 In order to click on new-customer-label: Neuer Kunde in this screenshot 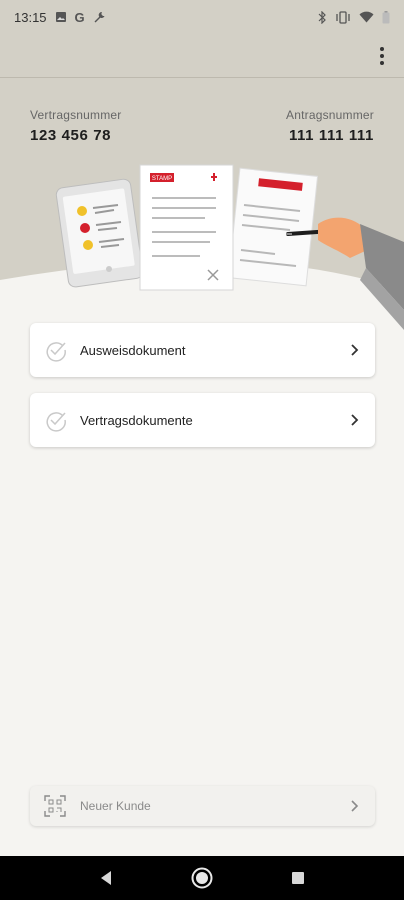, I will do `click(115, 806)`.